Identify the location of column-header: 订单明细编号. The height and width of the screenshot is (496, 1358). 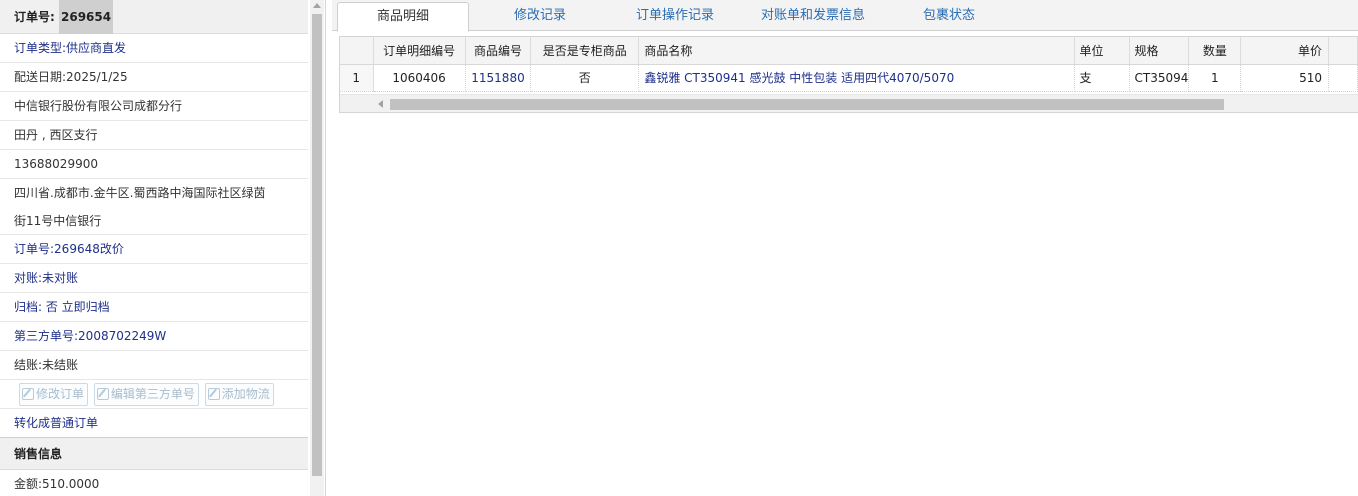
(419, 51).